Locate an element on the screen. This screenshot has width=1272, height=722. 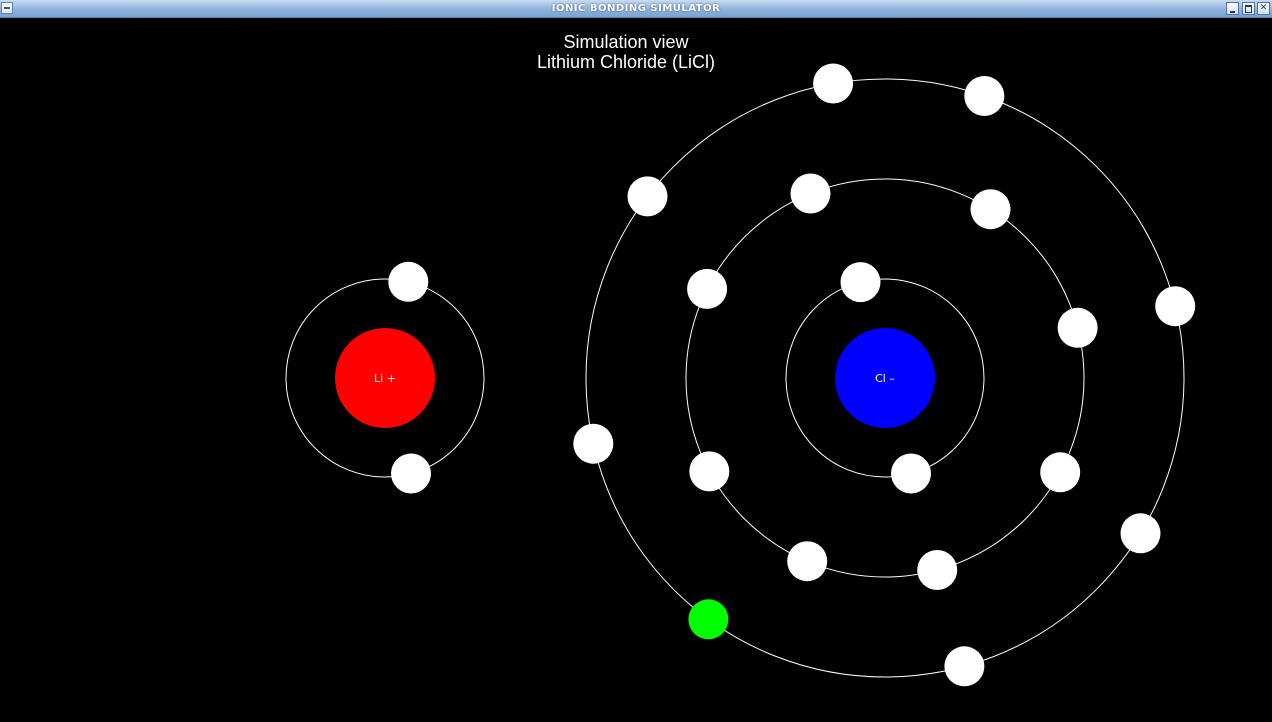
chlorine-label: Cl – is located at coordinates (885, 378).